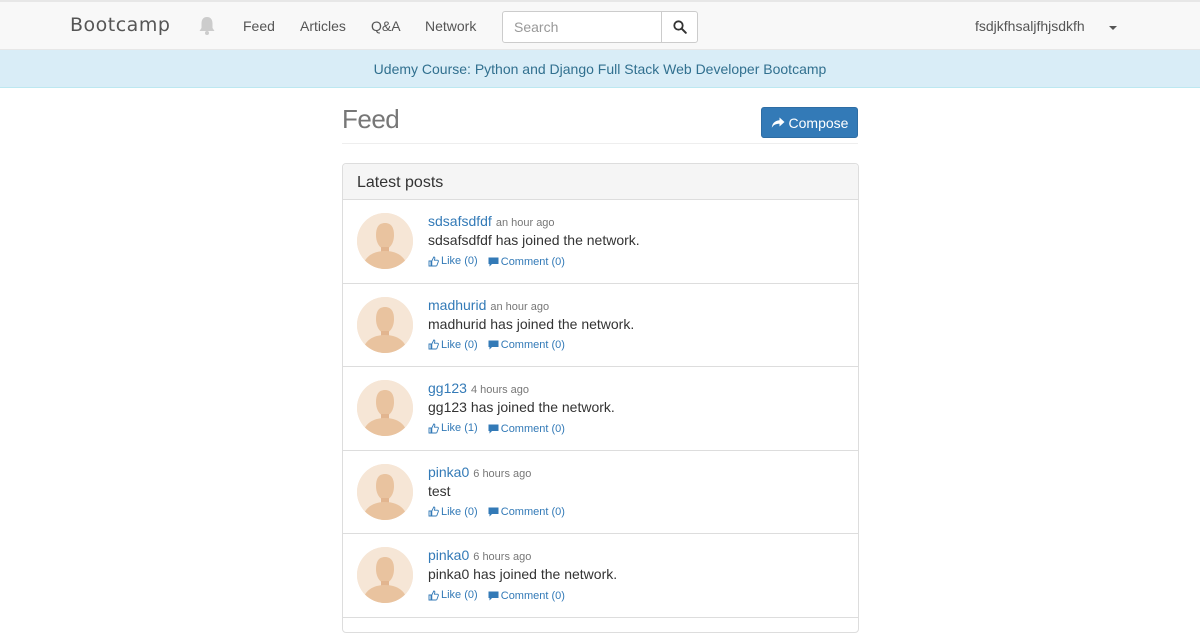  What do you see at coordinates (323, 26) in the screenshot?
I see `nav-link-articles: Articles` at bounding box center [323, 26].